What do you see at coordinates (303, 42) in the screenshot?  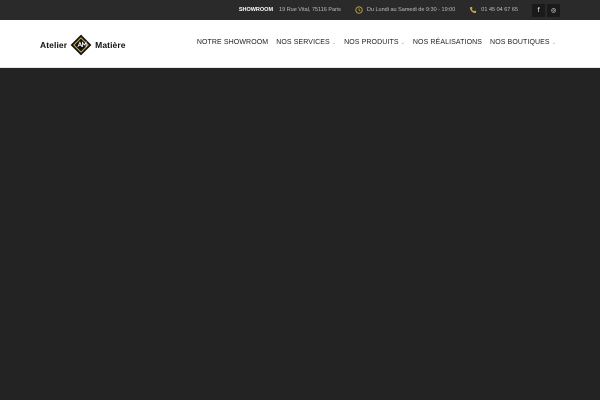 I see `nav-label: NOS SERVICES` at bounding box center [303, 42].